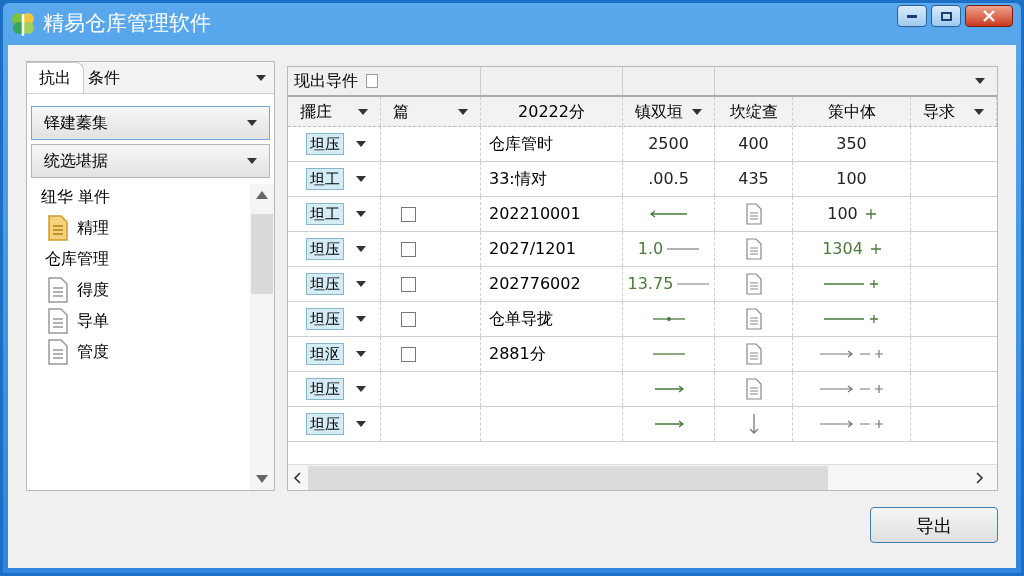 This screenshot has width=1024, height=576. Describe the element at coordinates (145, 258) in the screenshot. I see `tree-item: 仓库管理` at that location.